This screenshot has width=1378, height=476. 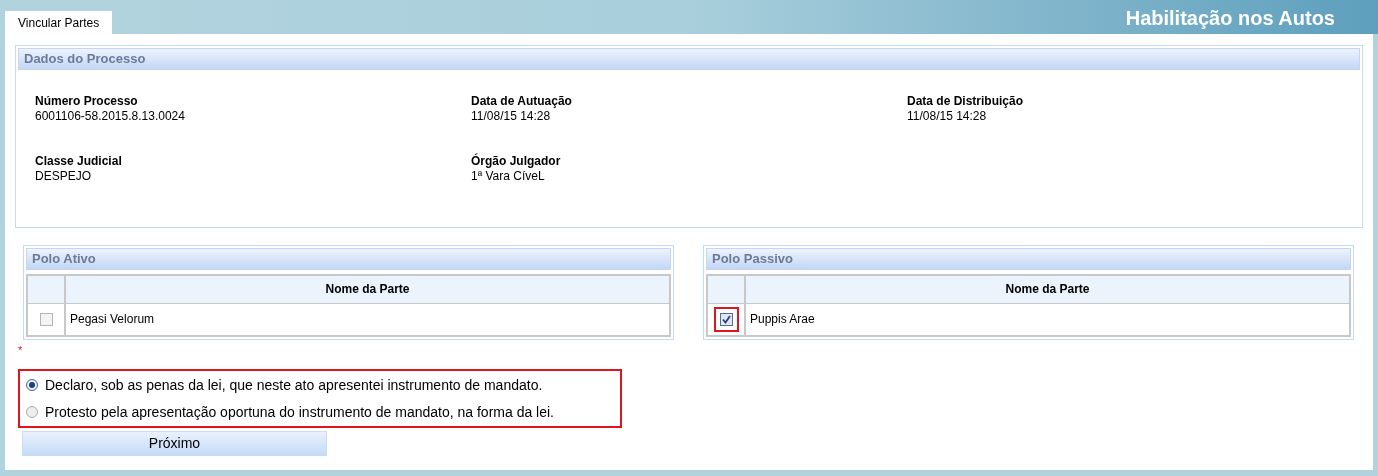 What do you see at coordinates (966, 101) in the screenshot?
I see `field-label: Data de Distribuição` at bounding box center [966, 101].